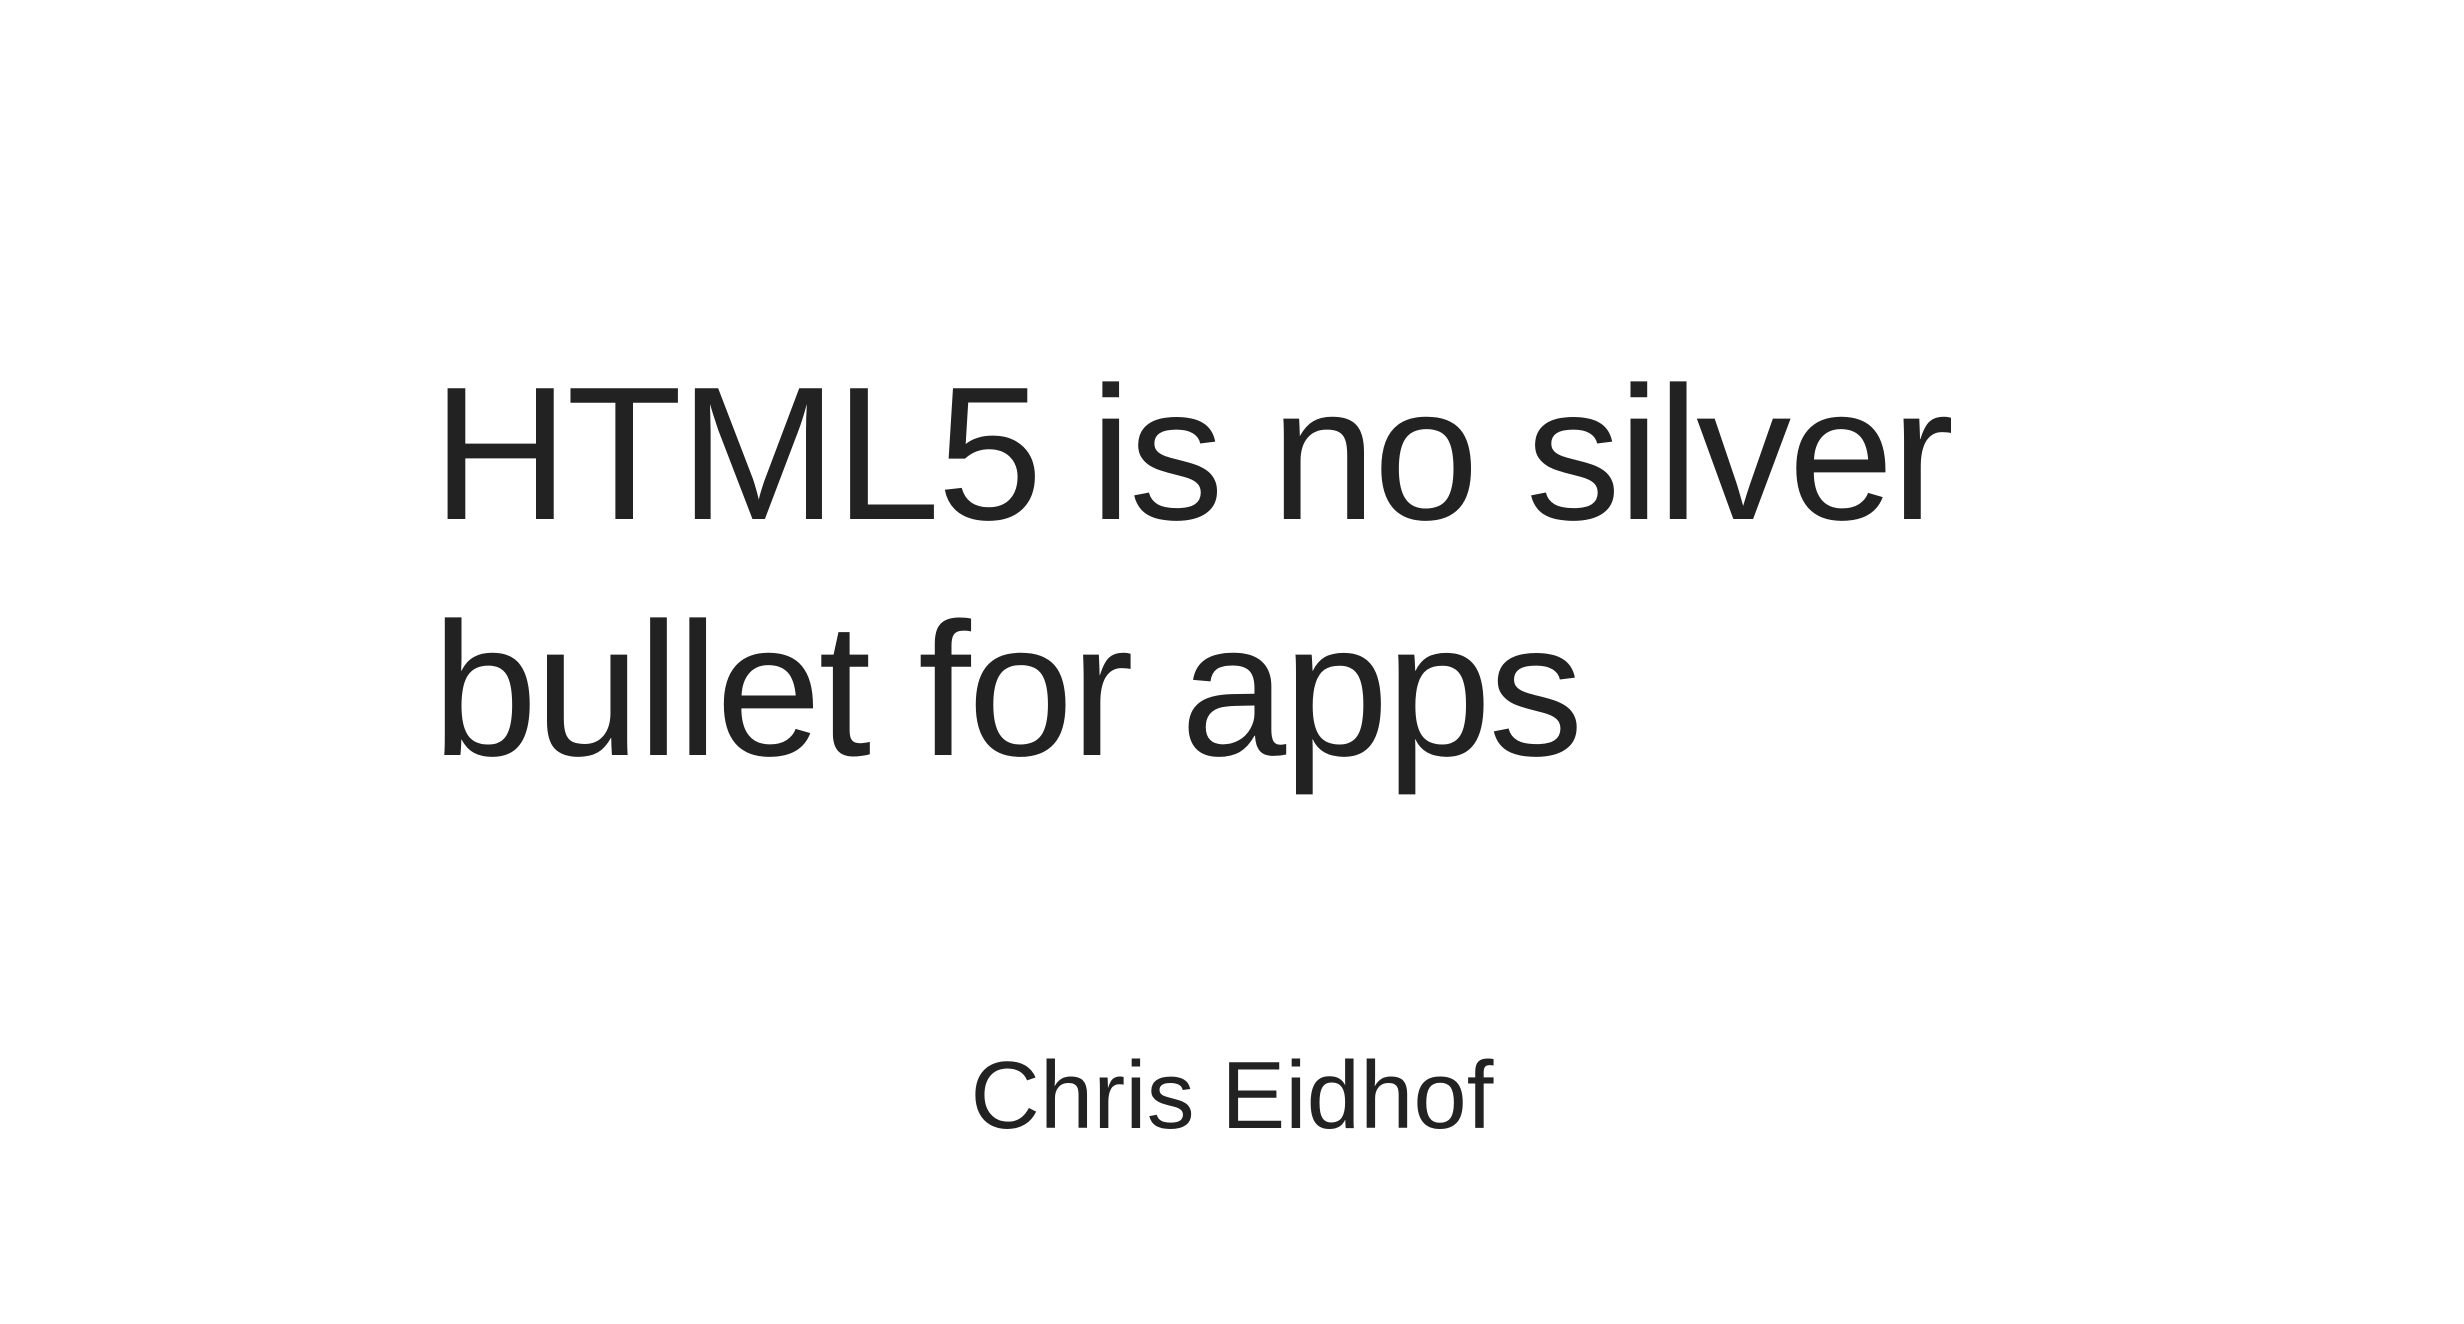 Image resolution: width=2464 pixels, height=1324 pixels. Describe the element at coordinates (1008, 690) in the screenshot. I see `title-line-2: bullet for apps` at that location.